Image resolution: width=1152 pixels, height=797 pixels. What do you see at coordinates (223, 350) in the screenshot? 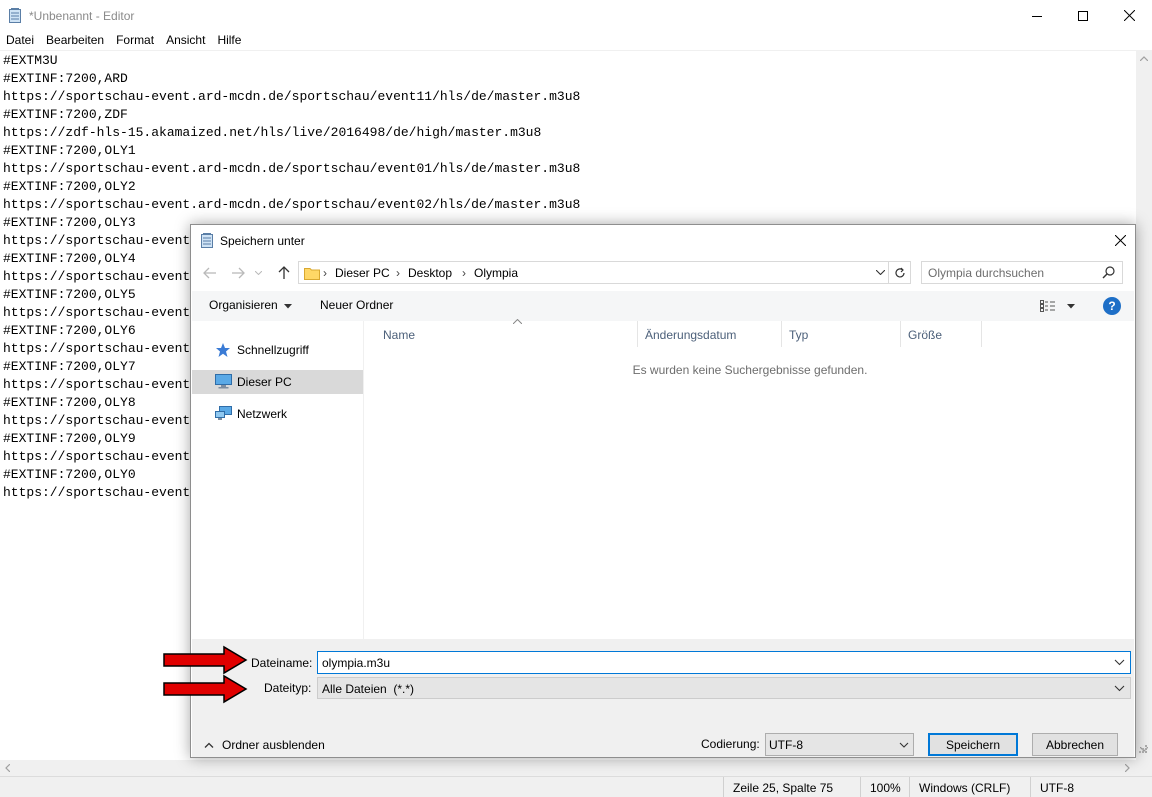
I see `star-icon` at bounding box center [223, 350].